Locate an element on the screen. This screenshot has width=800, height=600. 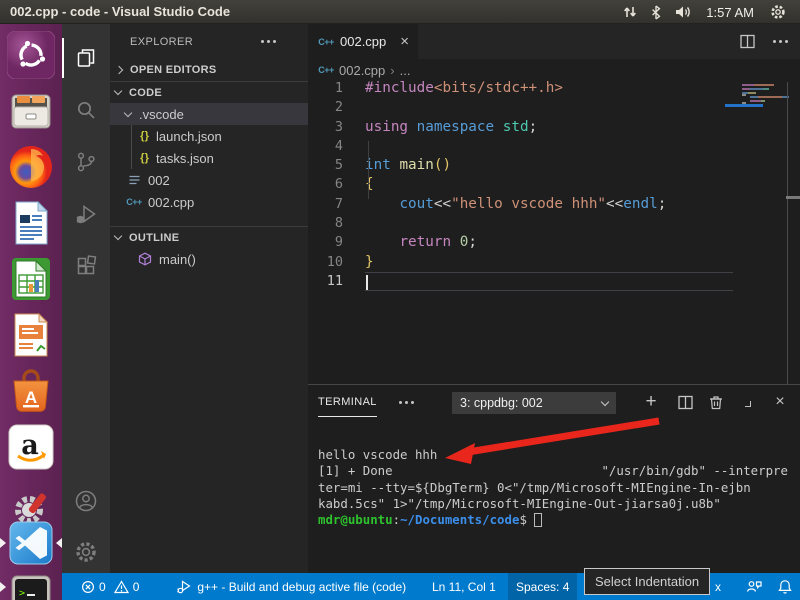
ubuntu-icon is located at coordinates (31, 55).